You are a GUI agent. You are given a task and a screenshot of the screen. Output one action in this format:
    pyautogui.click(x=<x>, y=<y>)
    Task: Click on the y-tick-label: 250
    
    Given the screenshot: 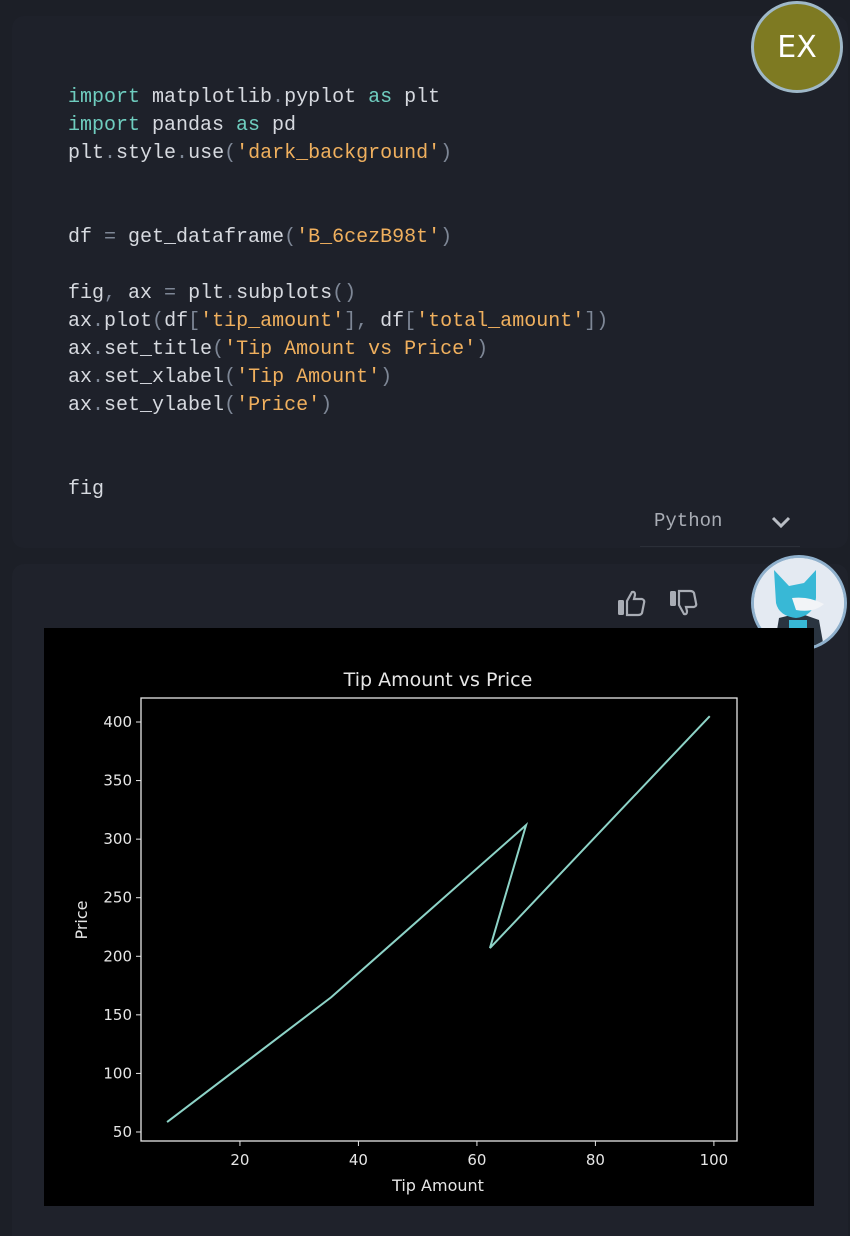 What is the action you would take?
    pyautogui.click(x=117, y=898)
    